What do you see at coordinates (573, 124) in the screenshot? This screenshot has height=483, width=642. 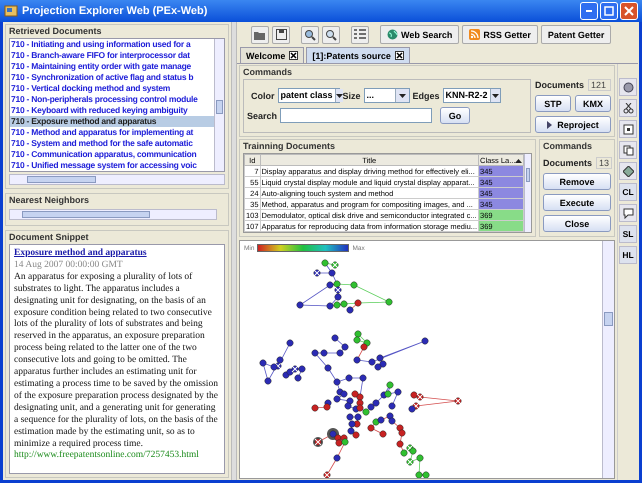 I see `reproject-button: Reproject` at bounding box center [573, 124].